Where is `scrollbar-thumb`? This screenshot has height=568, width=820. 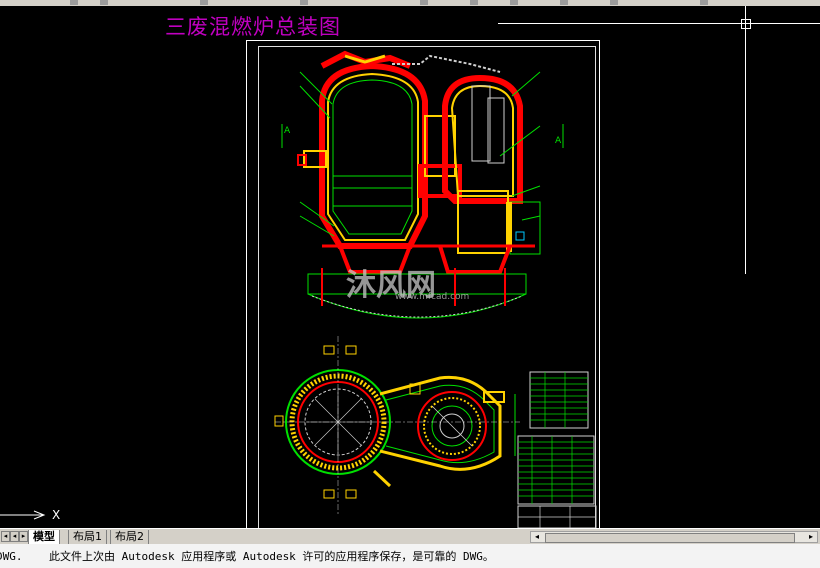 scrollbar-thumb is located at coordinates (670, 538).